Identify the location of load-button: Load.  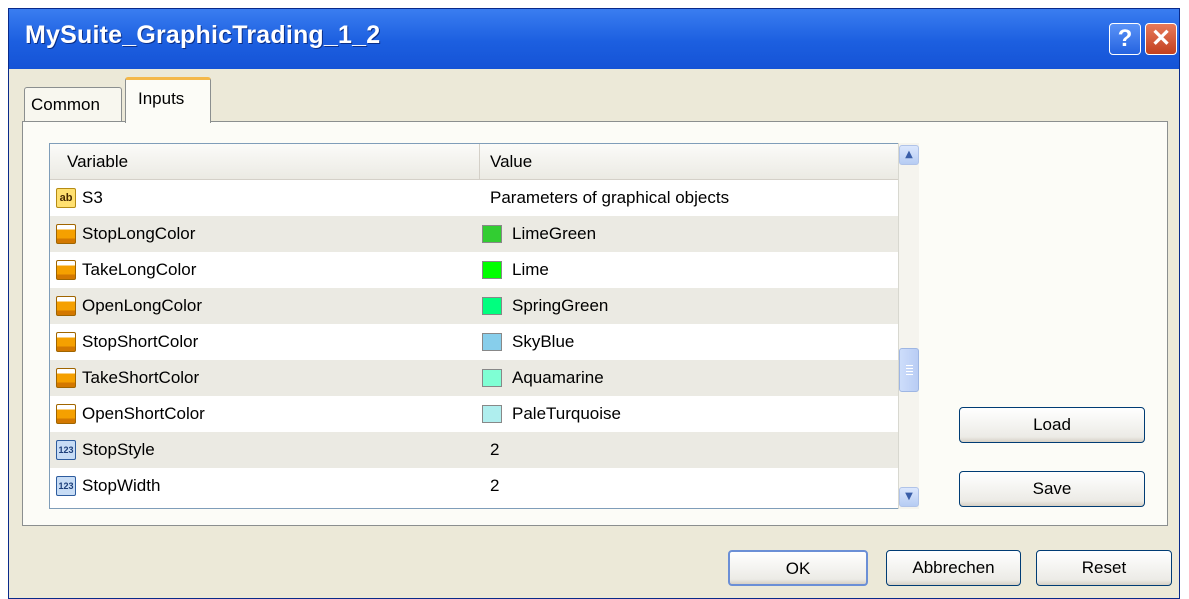
(1052, 425).